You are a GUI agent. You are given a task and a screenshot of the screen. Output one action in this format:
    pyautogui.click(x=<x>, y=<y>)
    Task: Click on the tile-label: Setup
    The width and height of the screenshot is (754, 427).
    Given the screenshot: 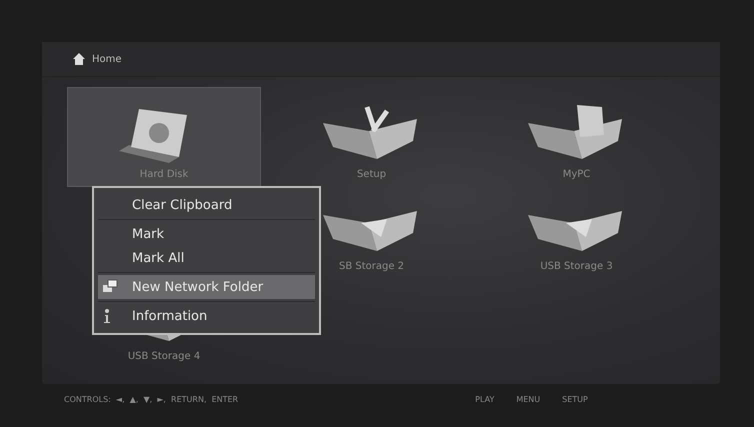 What is the action you would take?
    pyautogui.click(x=371, y=174)
    